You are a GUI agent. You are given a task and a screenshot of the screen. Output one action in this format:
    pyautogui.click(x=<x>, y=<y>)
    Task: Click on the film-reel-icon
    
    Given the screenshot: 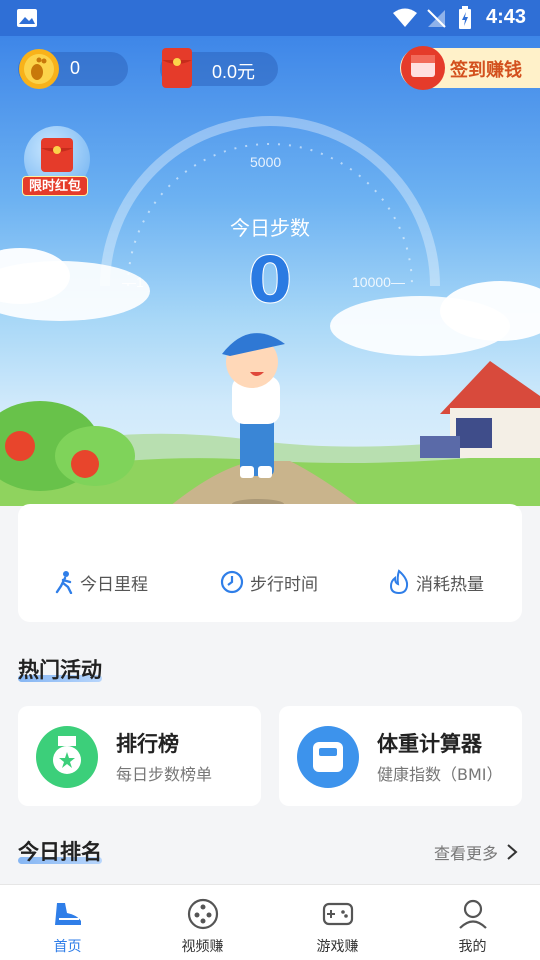 What is the action you would take?
    pyautogui.click(x=203, y=914)
    